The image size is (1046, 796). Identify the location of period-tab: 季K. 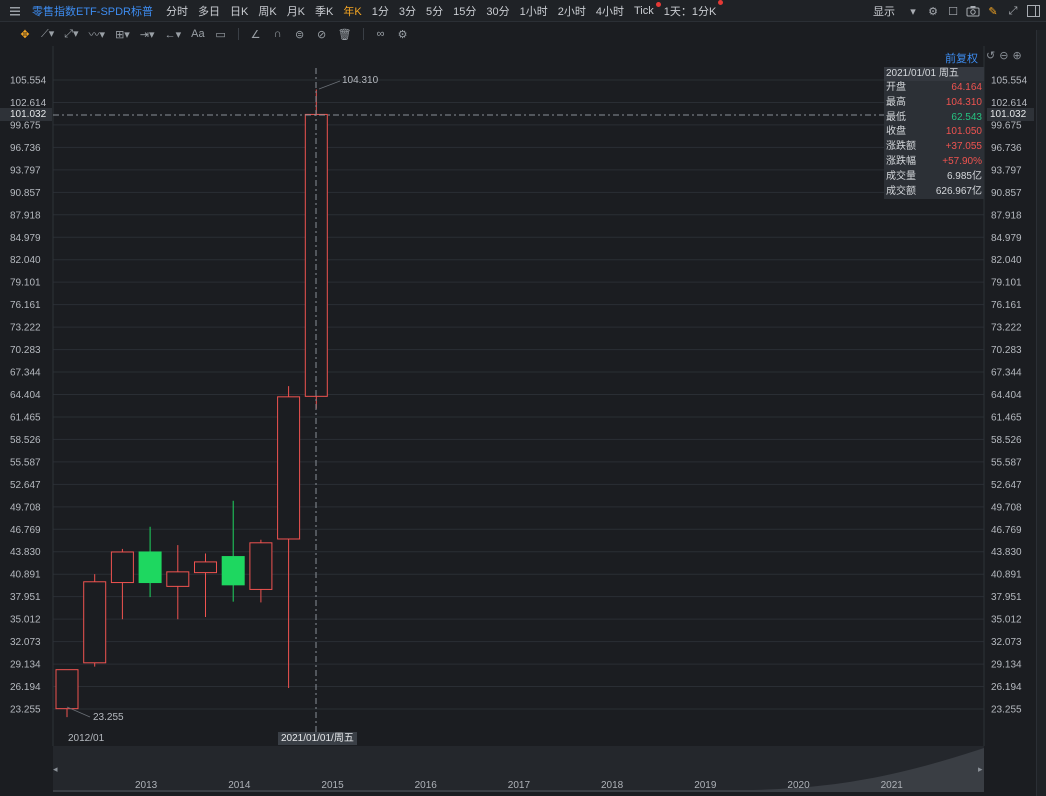
(324, 11).